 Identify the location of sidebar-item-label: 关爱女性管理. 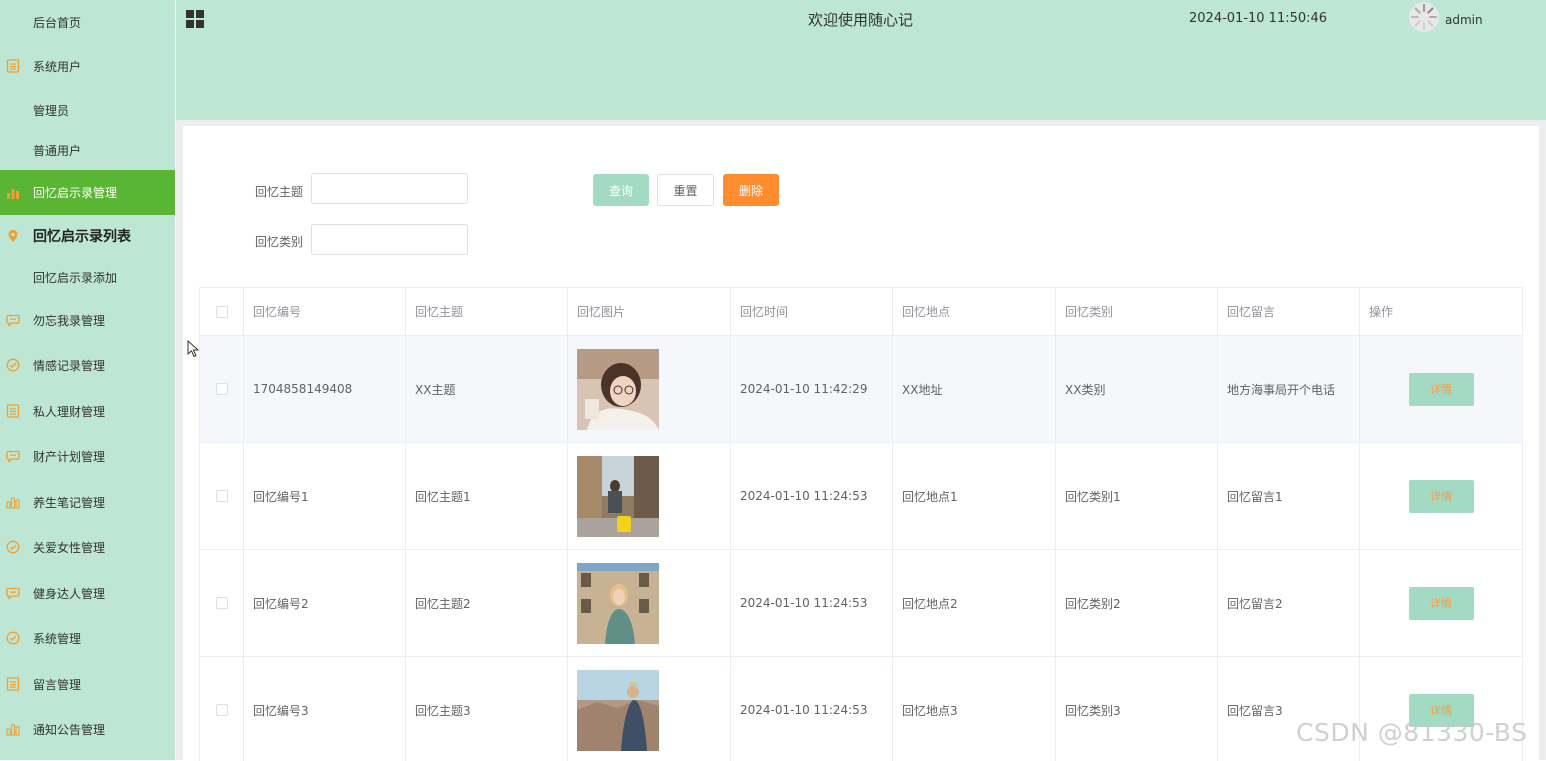
(69, 547).